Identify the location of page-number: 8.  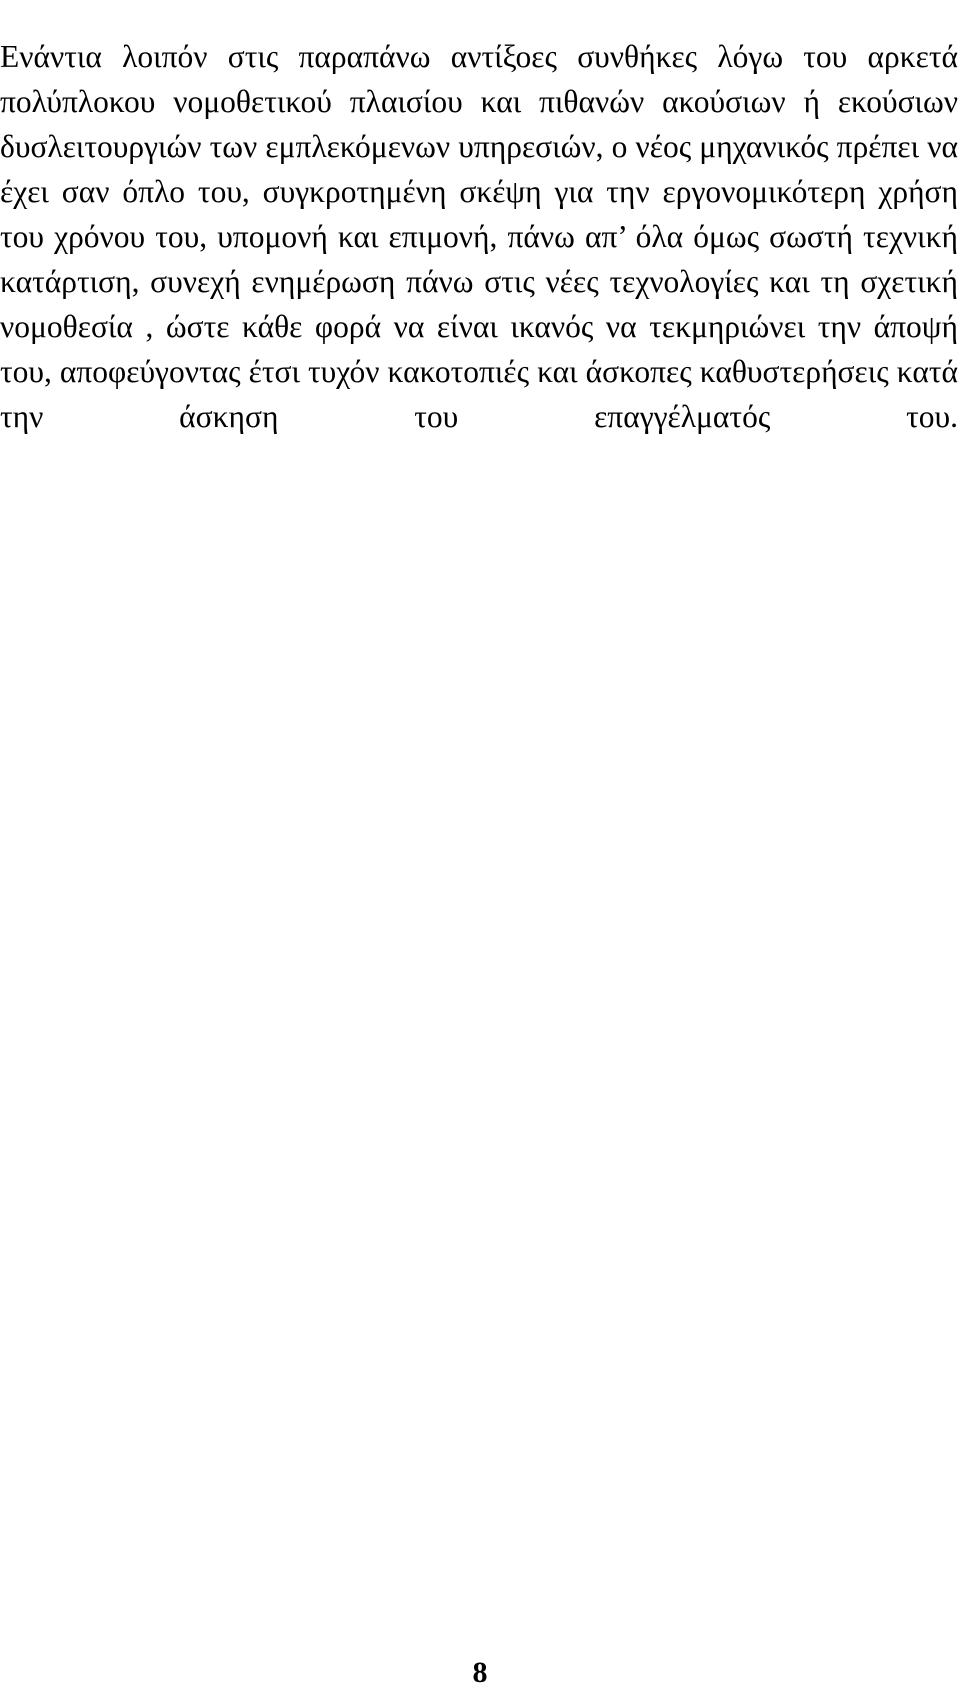
(480, 1672).